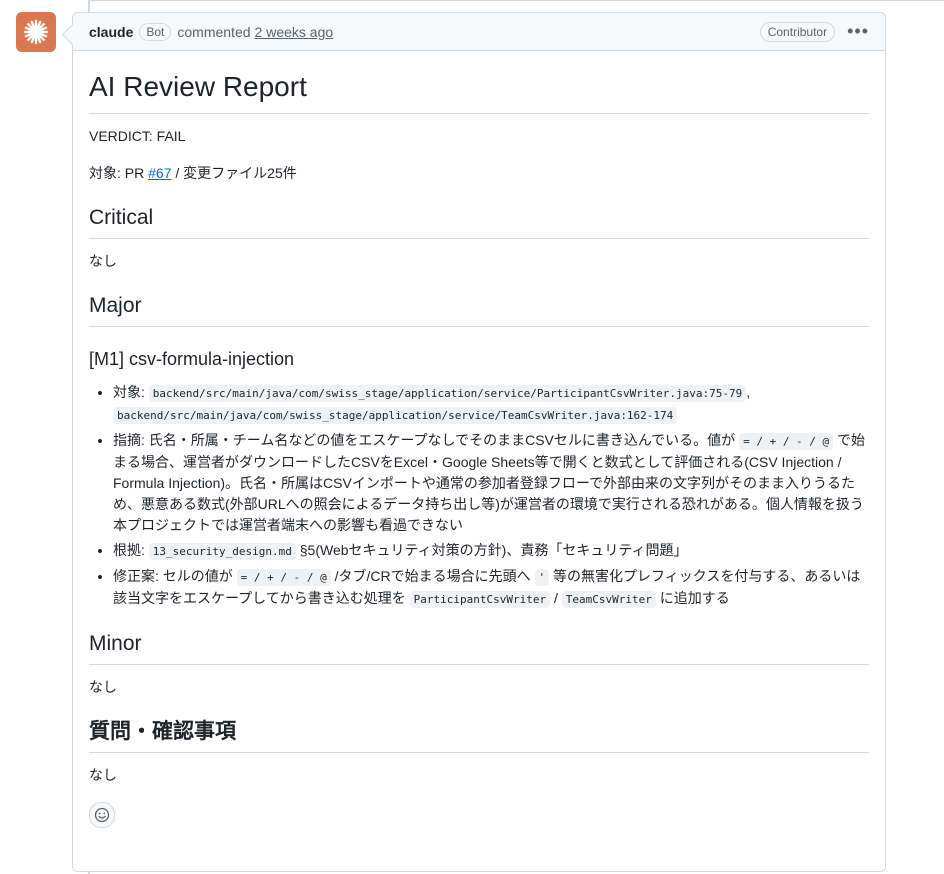  I want to click on bot-badge: Bot, so click(155, 31).